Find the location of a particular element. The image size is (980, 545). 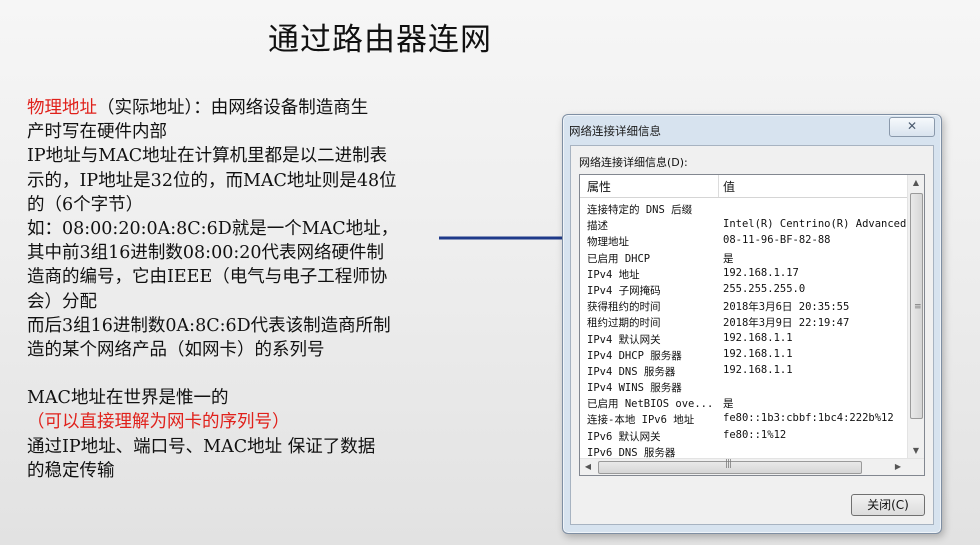

horizontal-scrollbar: ◀ ||| ▶ is located at coordinates (752, 466).